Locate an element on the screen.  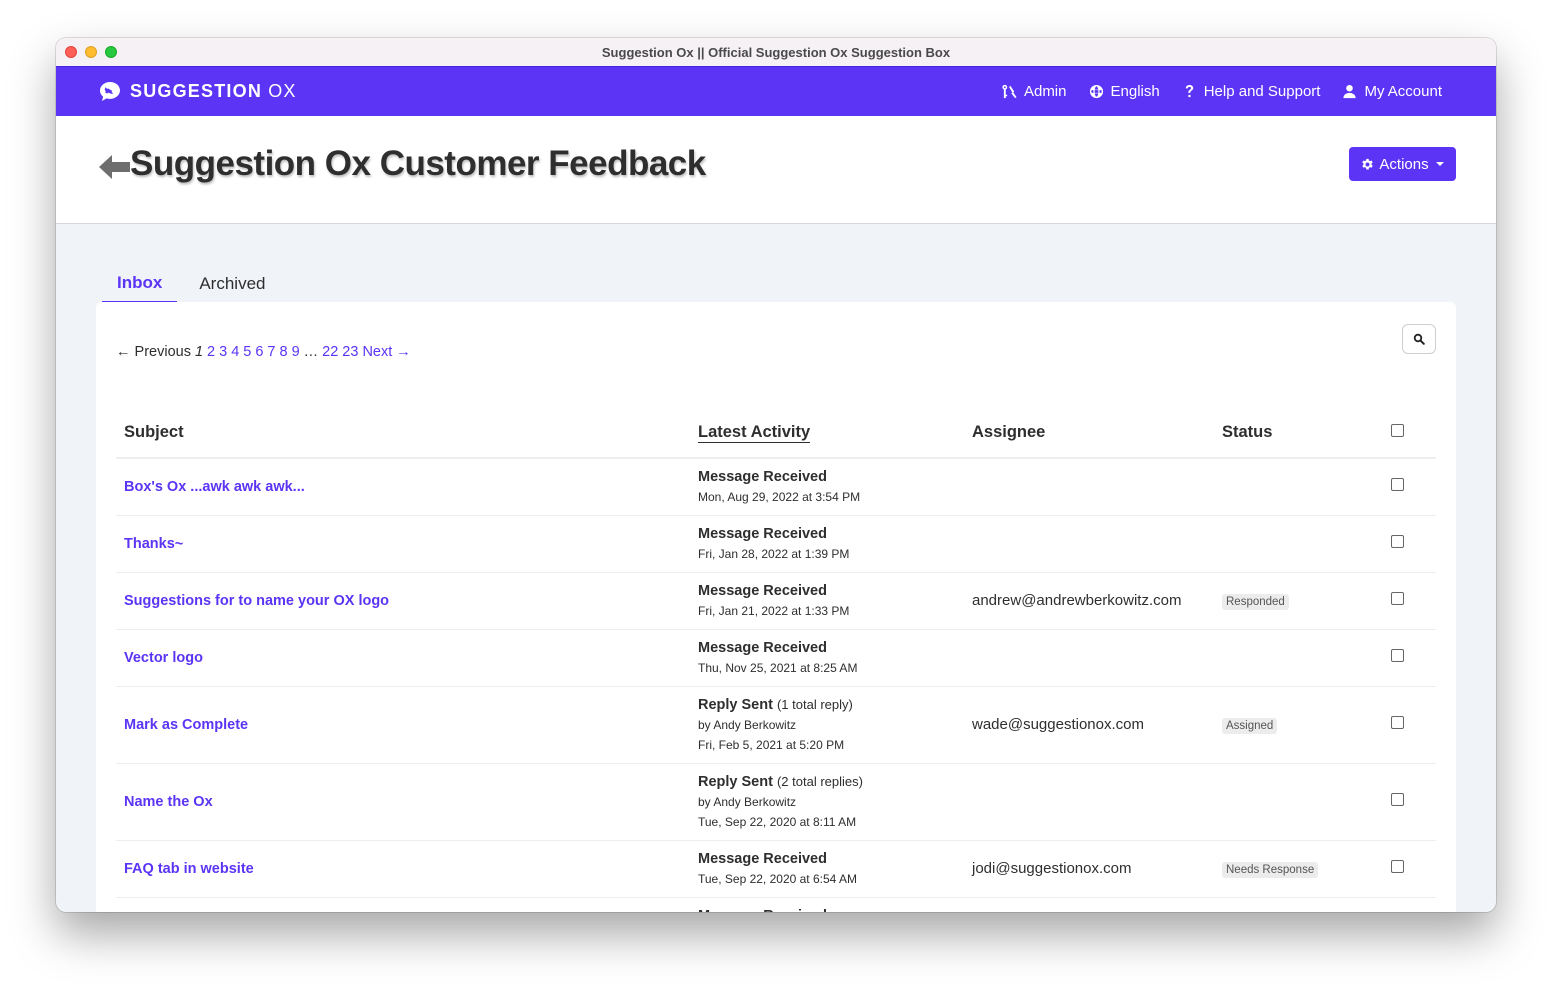
nav-admin: Admin is located at coordinates (1034, 91).